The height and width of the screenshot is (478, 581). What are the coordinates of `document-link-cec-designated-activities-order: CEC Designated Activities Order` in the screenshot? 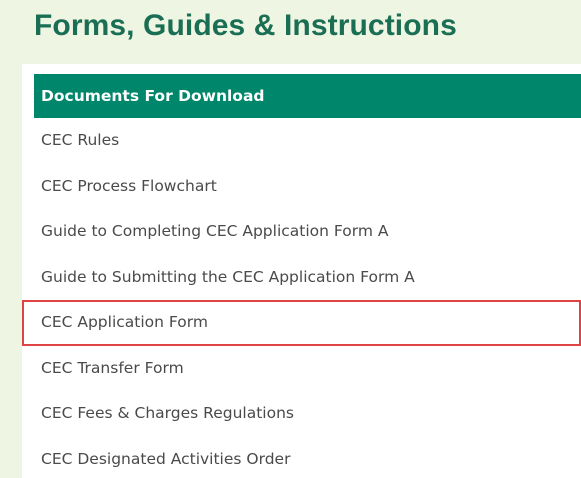 It's located at (301, 457).